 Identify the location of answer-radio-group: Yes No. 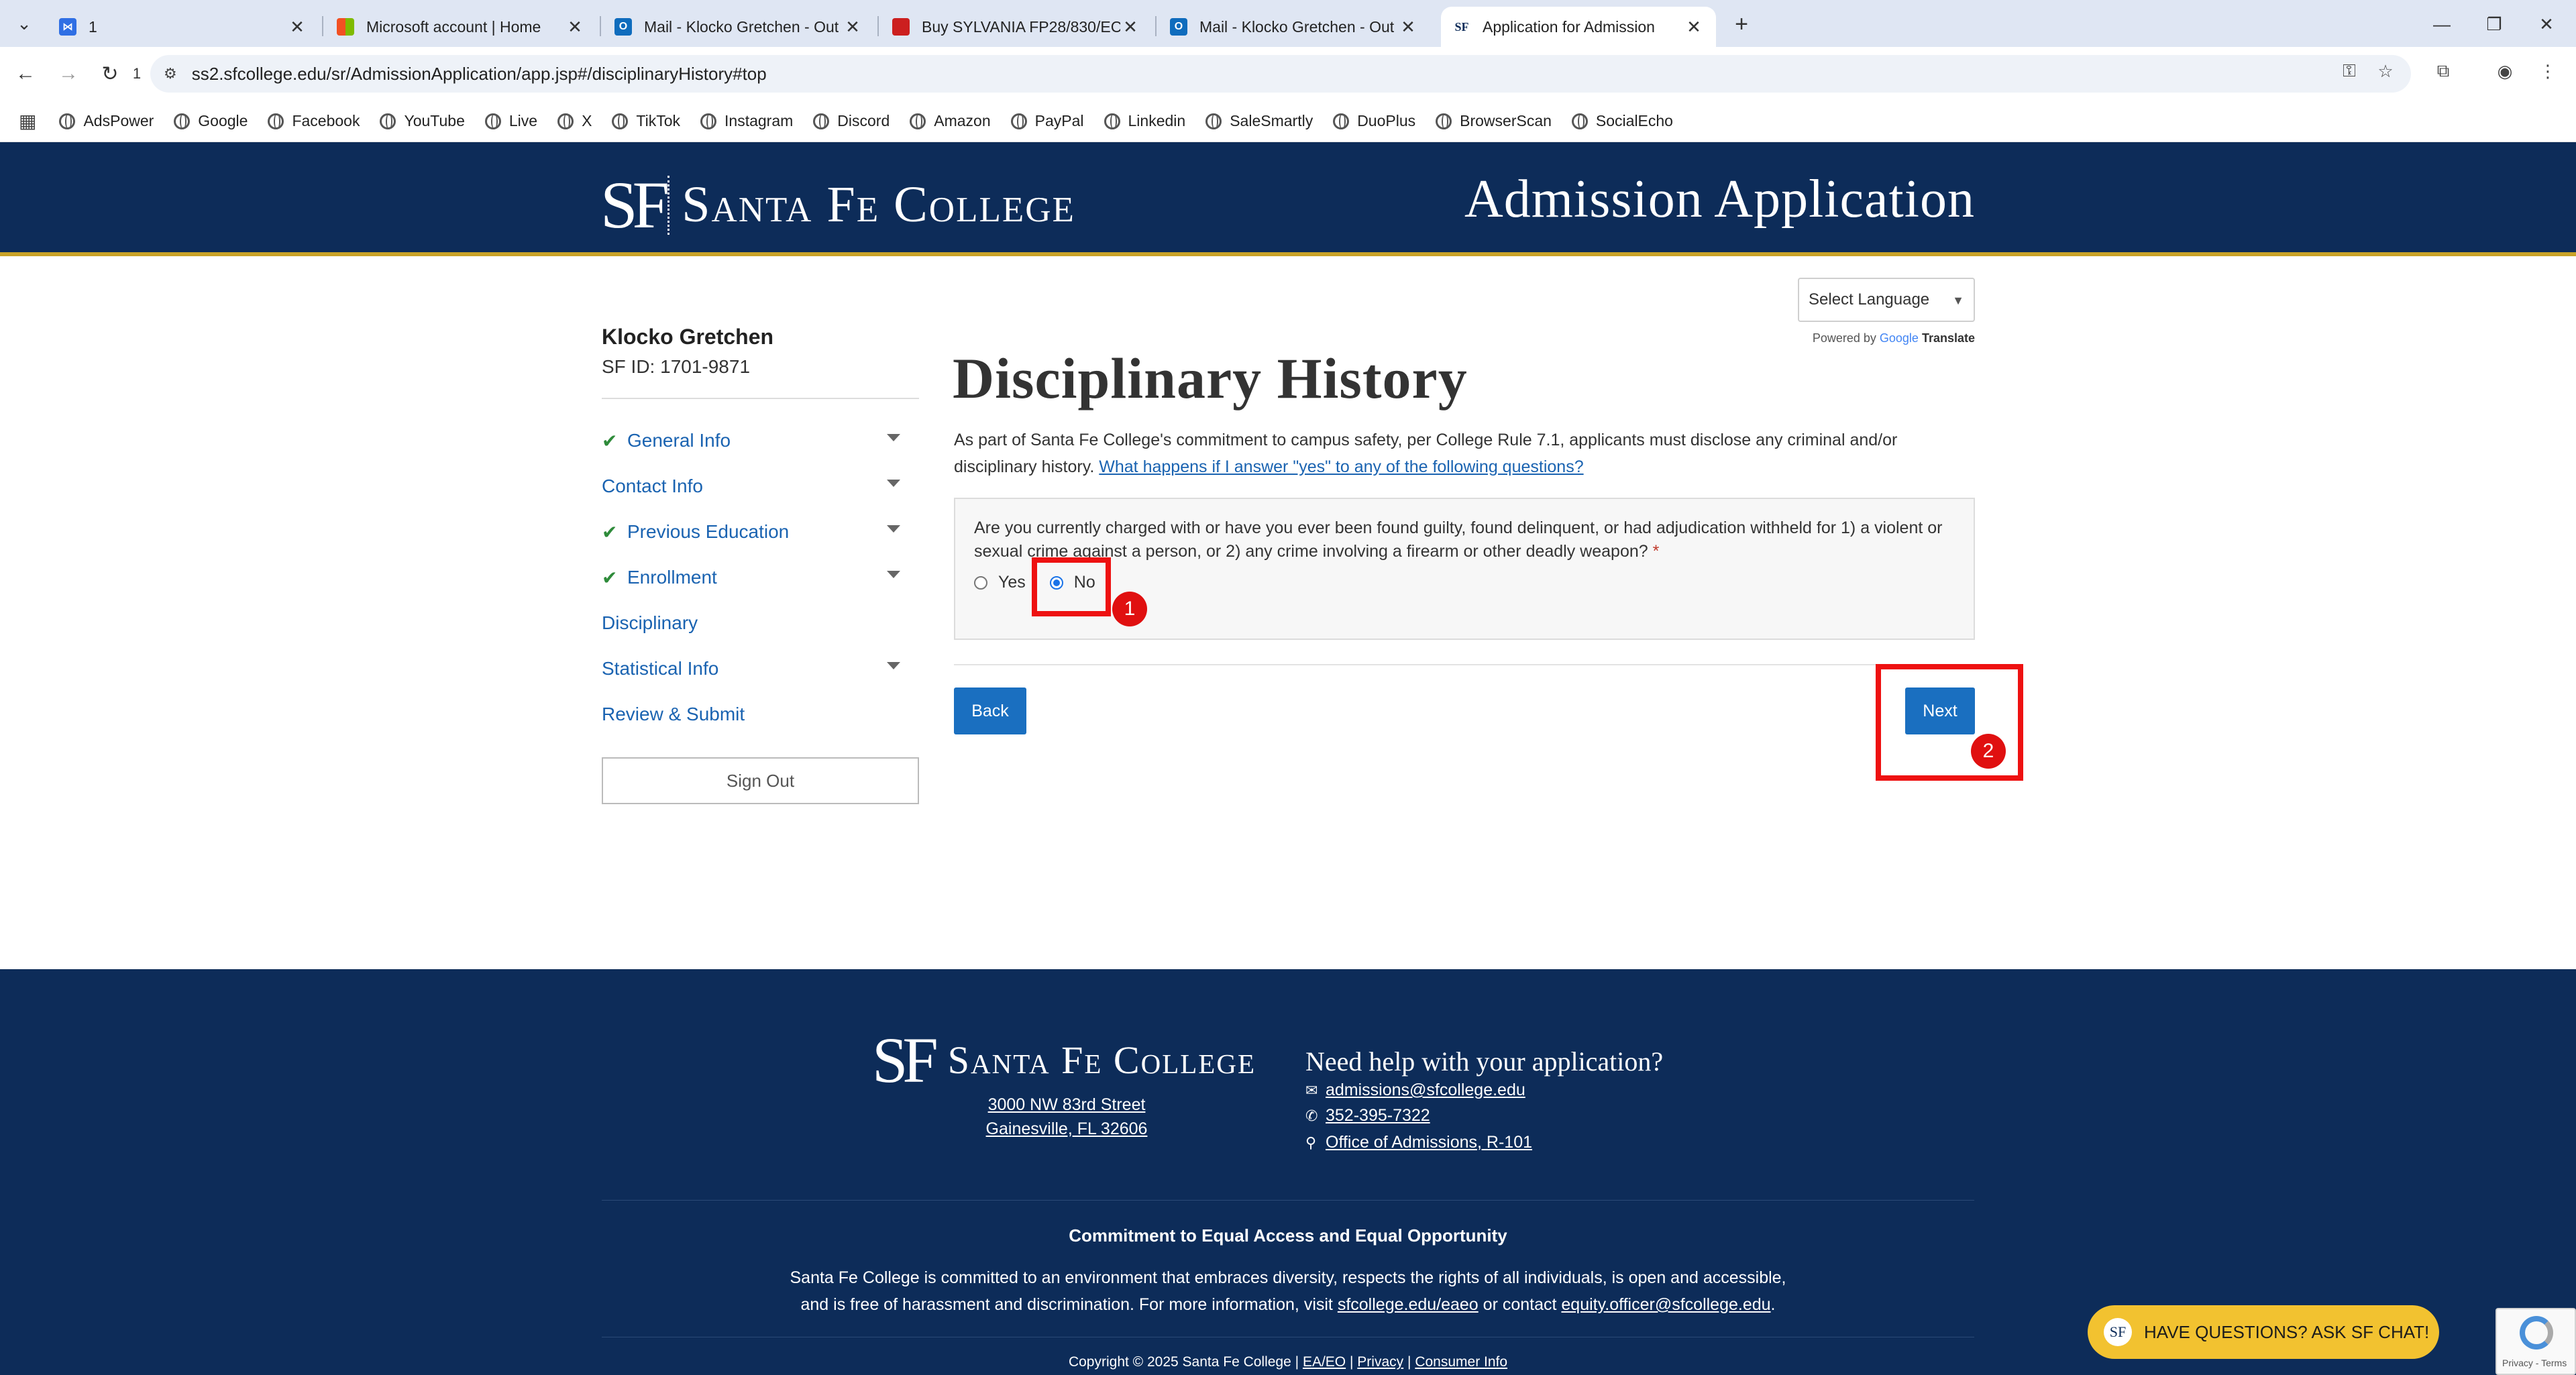
(1464, 583).